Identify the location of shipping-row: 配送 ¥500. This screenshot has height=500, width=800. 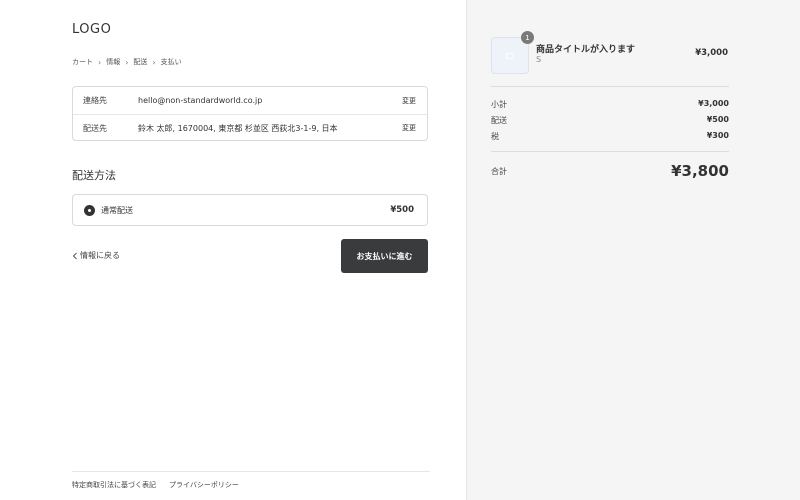
(610, 120).